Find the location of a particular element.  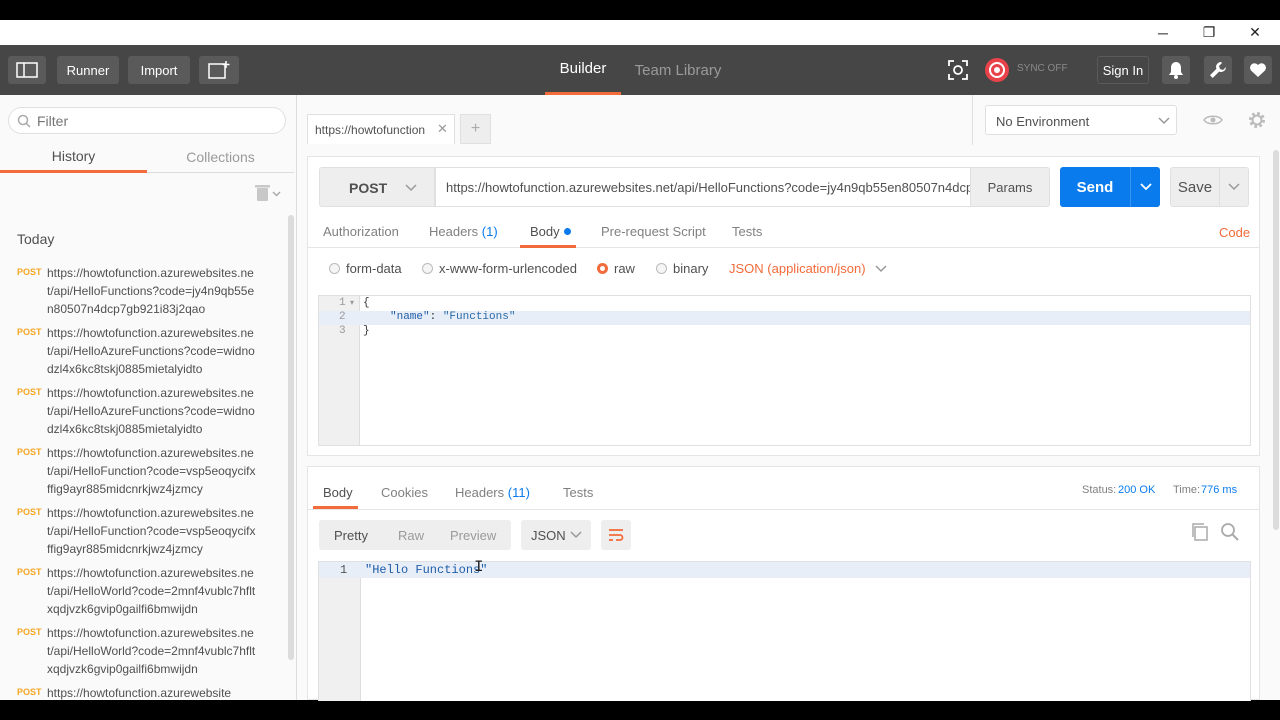

notifications-icon is located at coordinates (1176, 70).